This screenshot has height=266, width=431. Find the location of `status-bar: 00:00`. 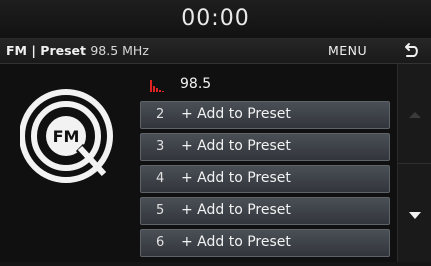

status-bar: 00:00 is located at coordinates (215, 19).